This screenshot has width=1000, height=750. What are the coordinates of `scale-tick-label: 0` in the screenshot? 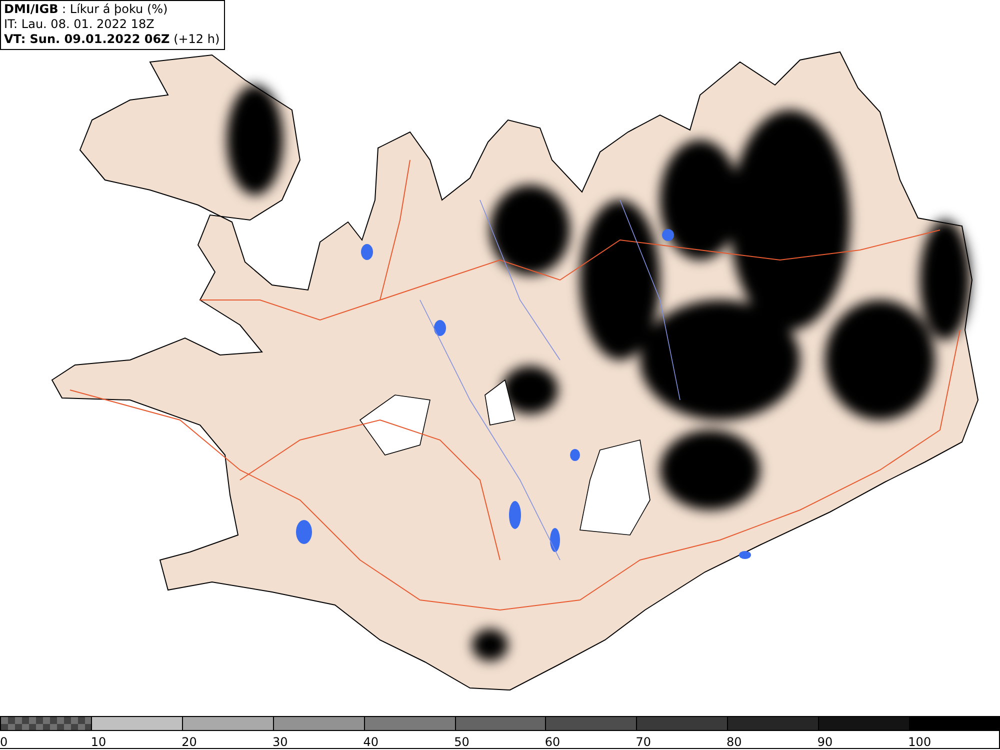 It's located at (4, 742).